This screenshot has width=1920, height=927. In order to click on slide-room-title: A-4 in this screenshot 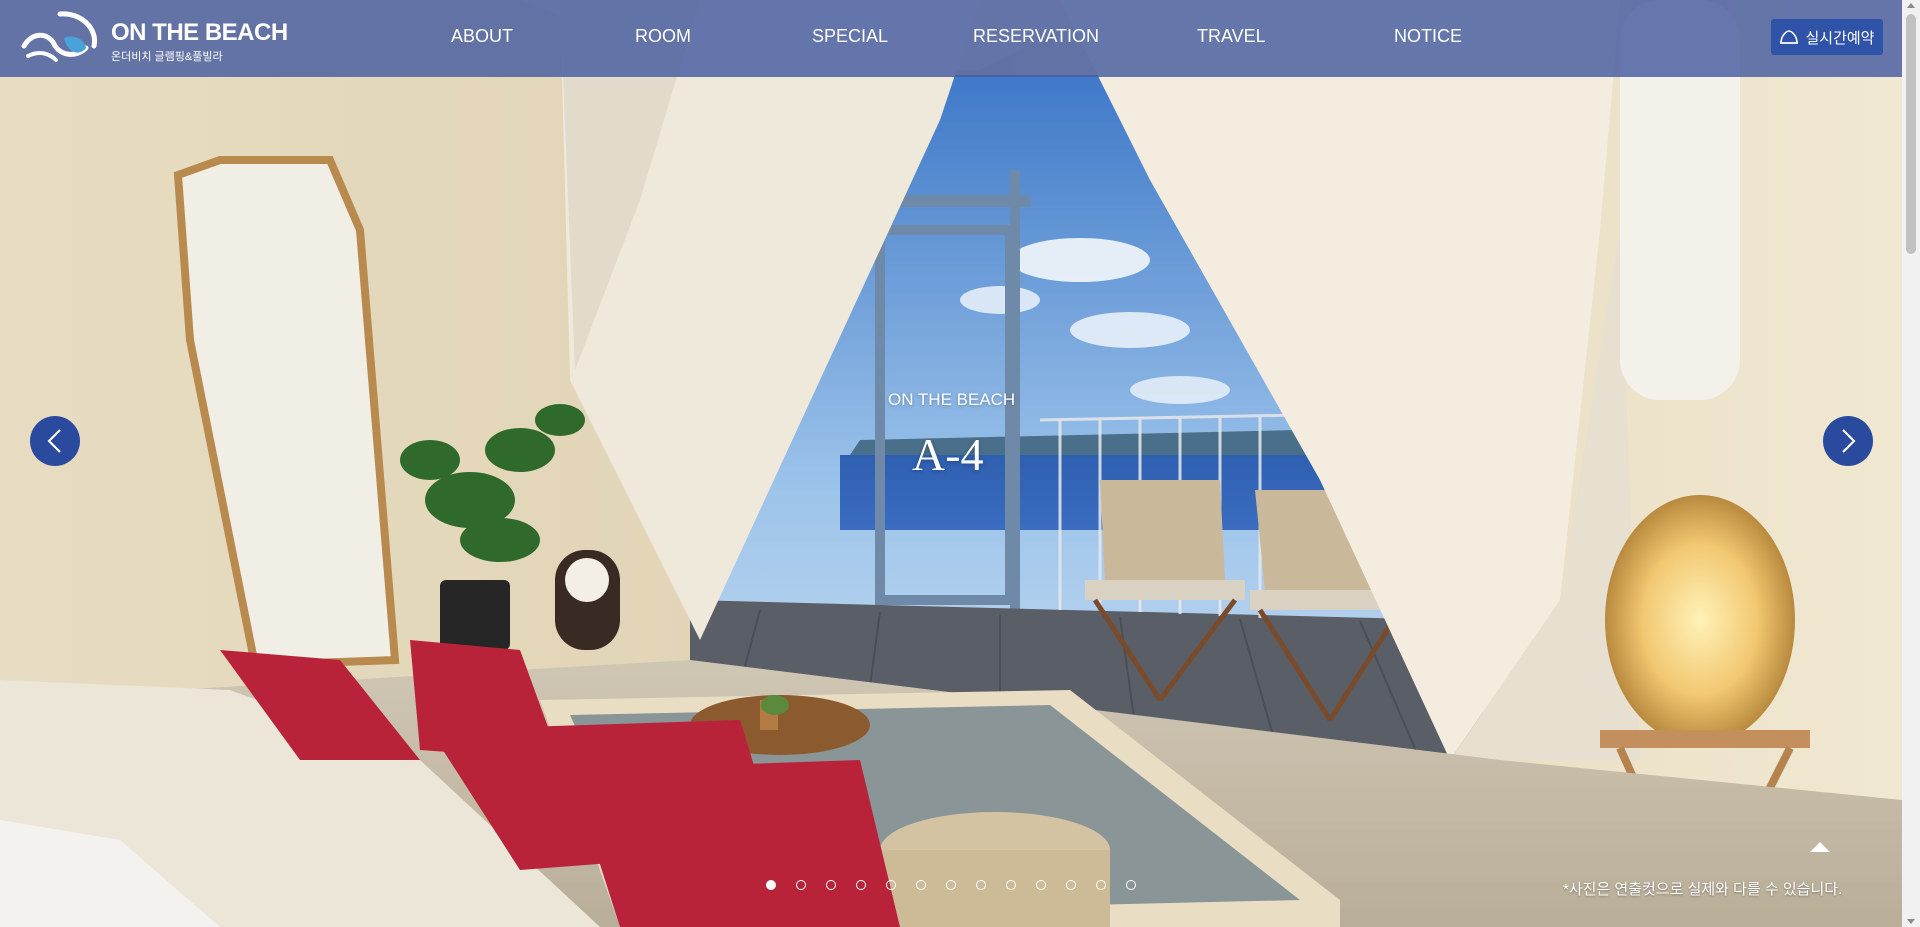, I will do `click(948, 454)`.